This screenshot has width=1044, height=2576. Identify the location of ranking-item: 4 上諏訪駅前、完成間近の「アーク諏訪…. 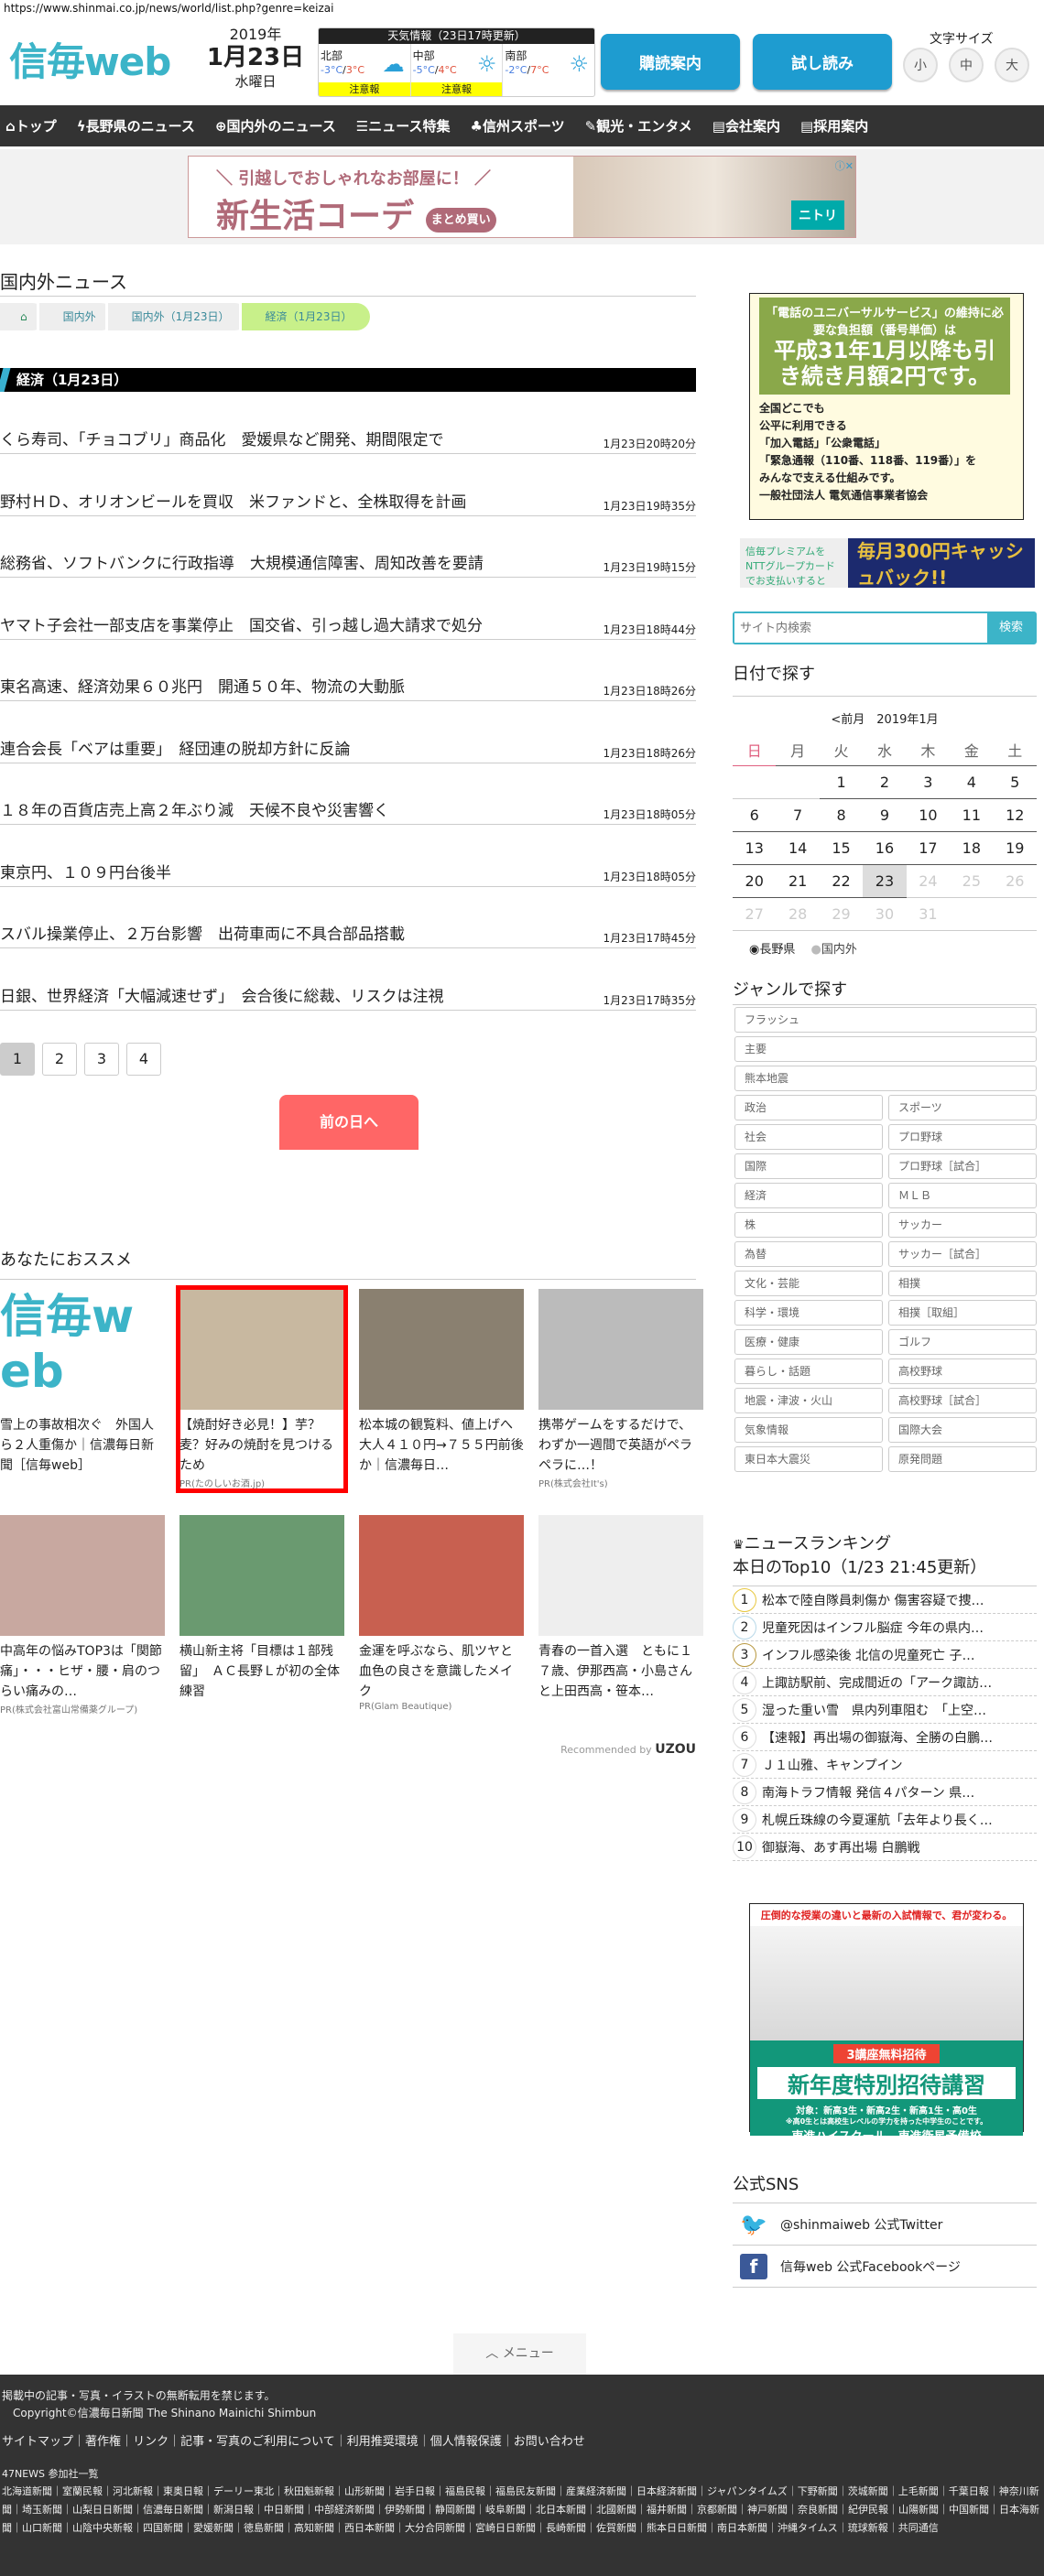
(885, 1683).